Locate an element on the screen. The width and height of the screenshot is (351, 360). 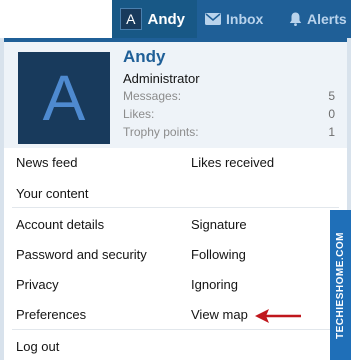
profile-role: Administrator is located at coordinates (161, 78).